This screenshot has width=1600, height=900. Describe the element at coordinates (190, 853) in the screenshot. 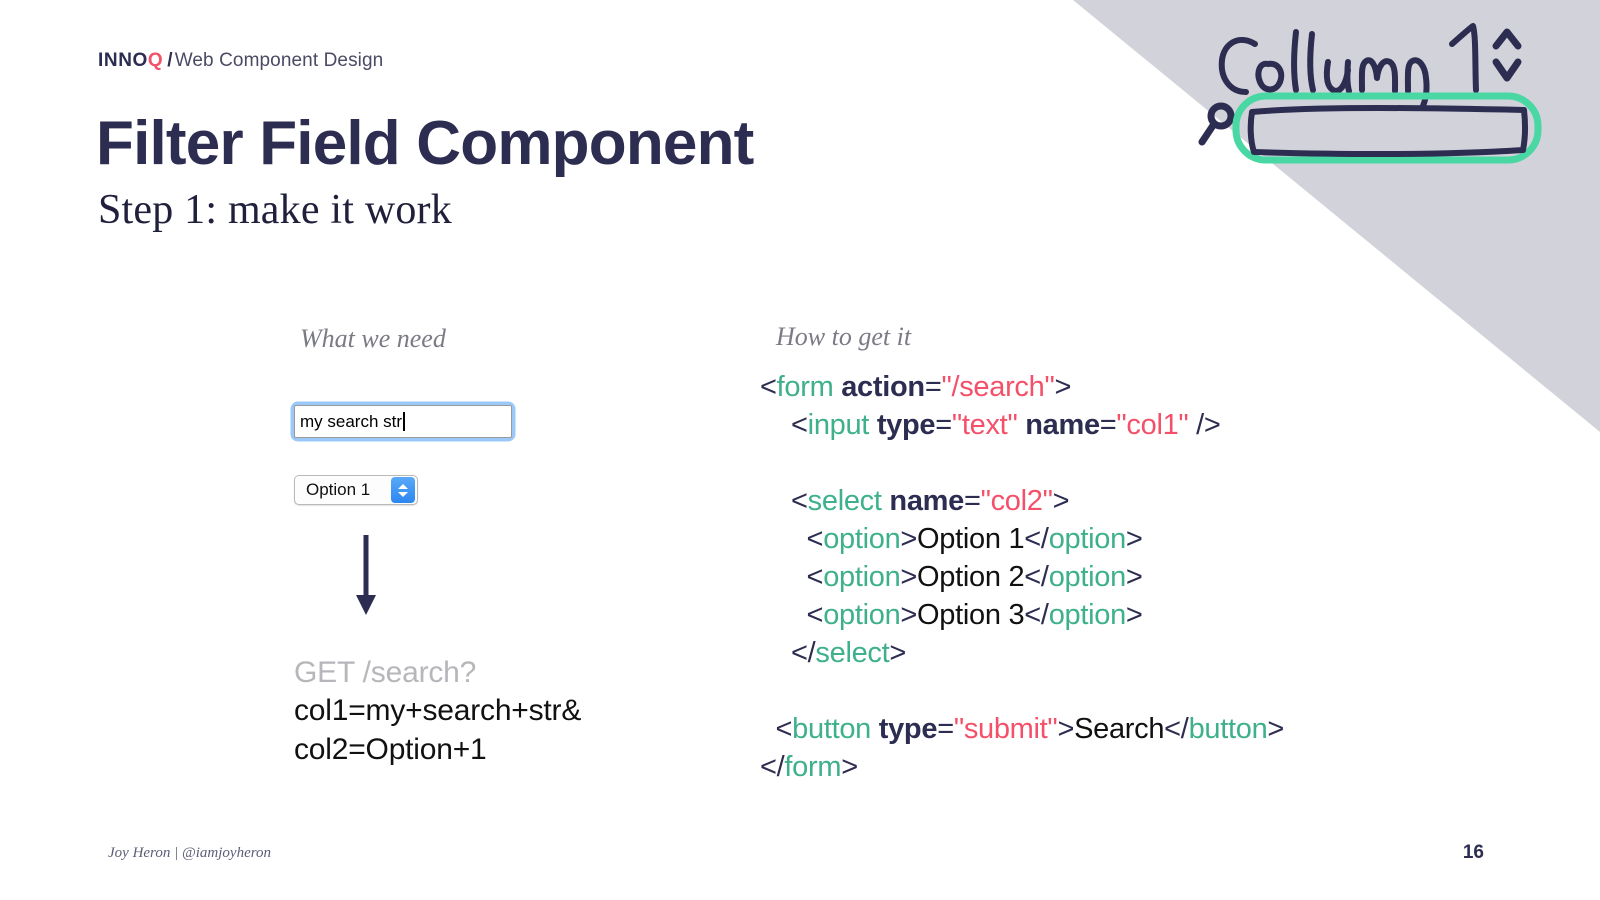

I see `footer-credit: Joy Heron | @iamjoyheron` at that location.